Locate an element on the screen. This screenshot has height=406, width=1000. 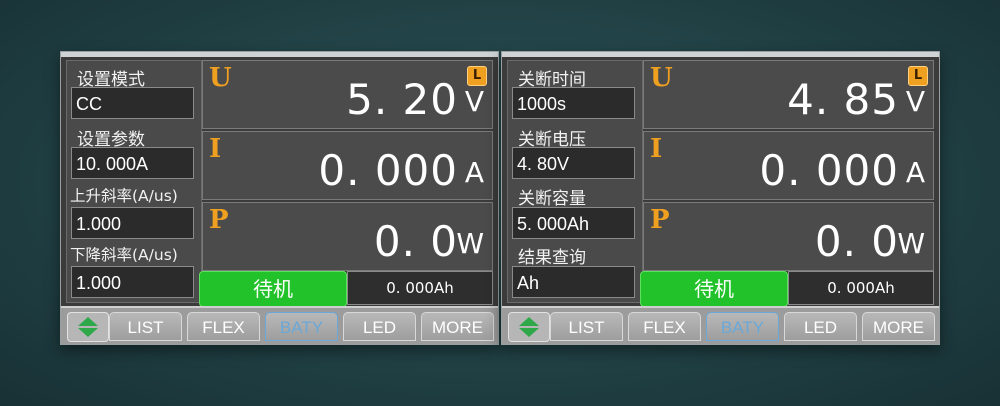
voltage-panel: U L 4. 85 V is located at coordinates (788, 94).